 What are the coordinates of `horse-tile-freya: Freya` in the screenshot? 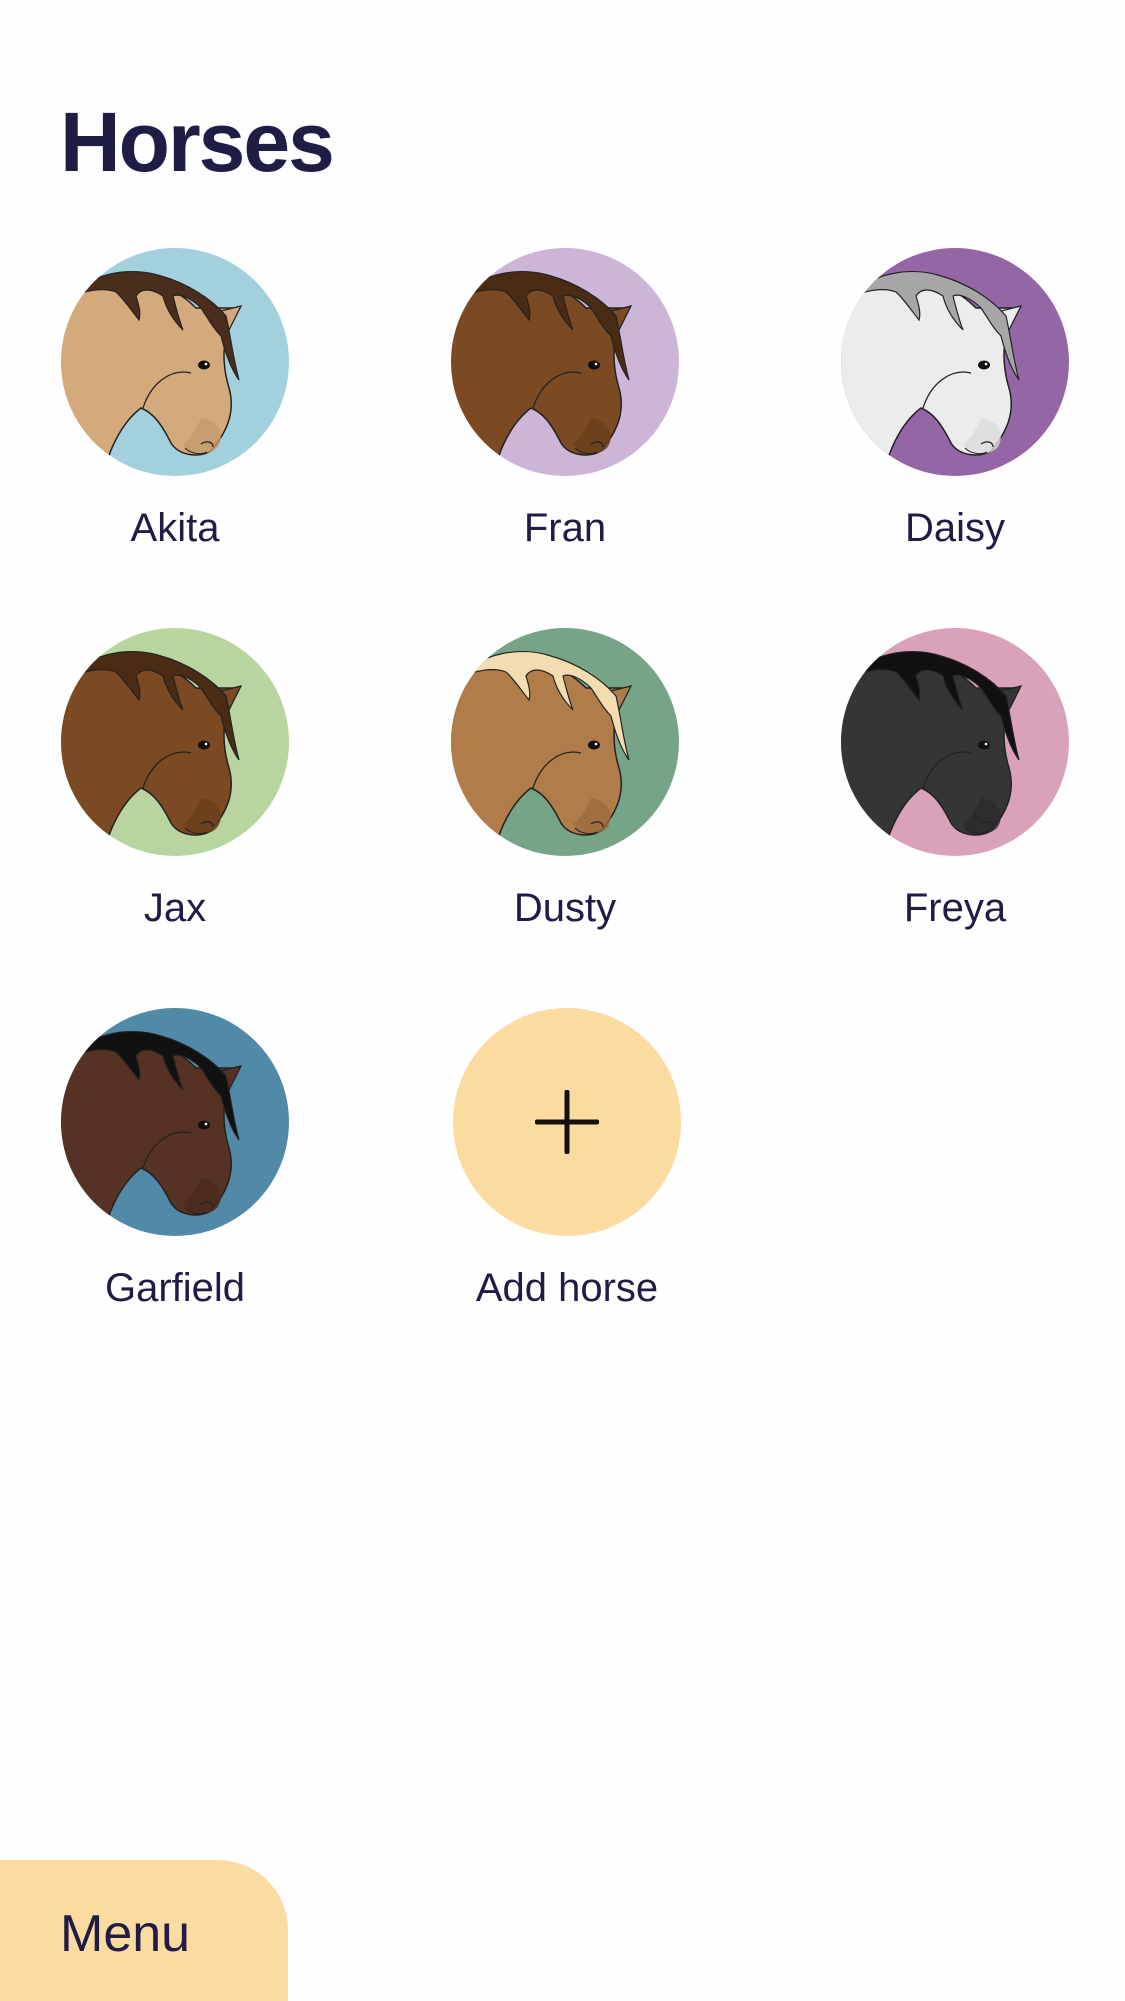 It's located at (955, 793).